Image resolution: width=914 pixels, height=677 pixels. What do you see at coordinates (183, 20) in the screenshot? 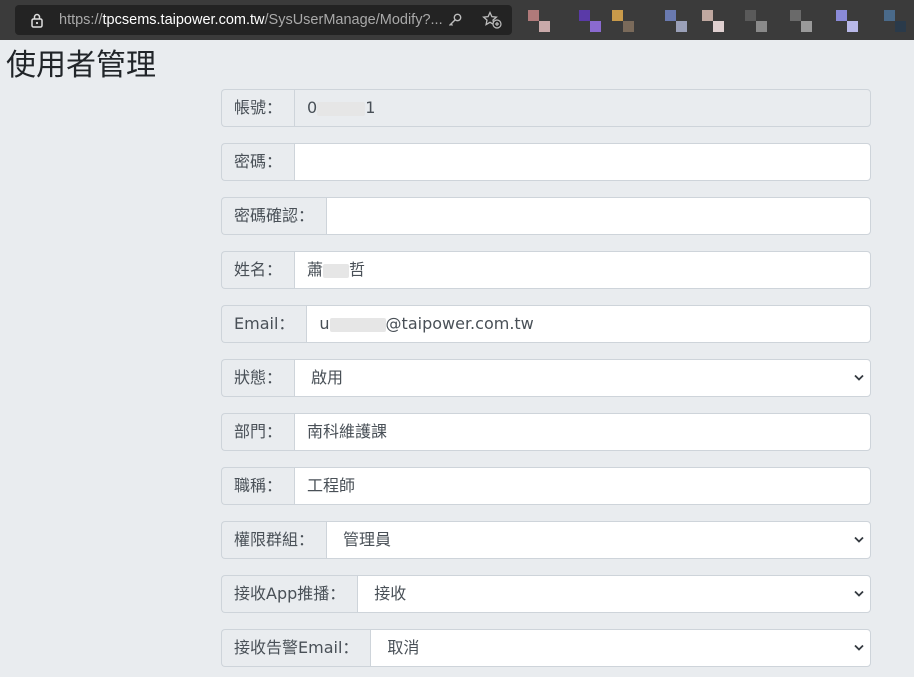
I see `url-host: tpcsems.taipower.com.tw` at bounding box center [183, 20].